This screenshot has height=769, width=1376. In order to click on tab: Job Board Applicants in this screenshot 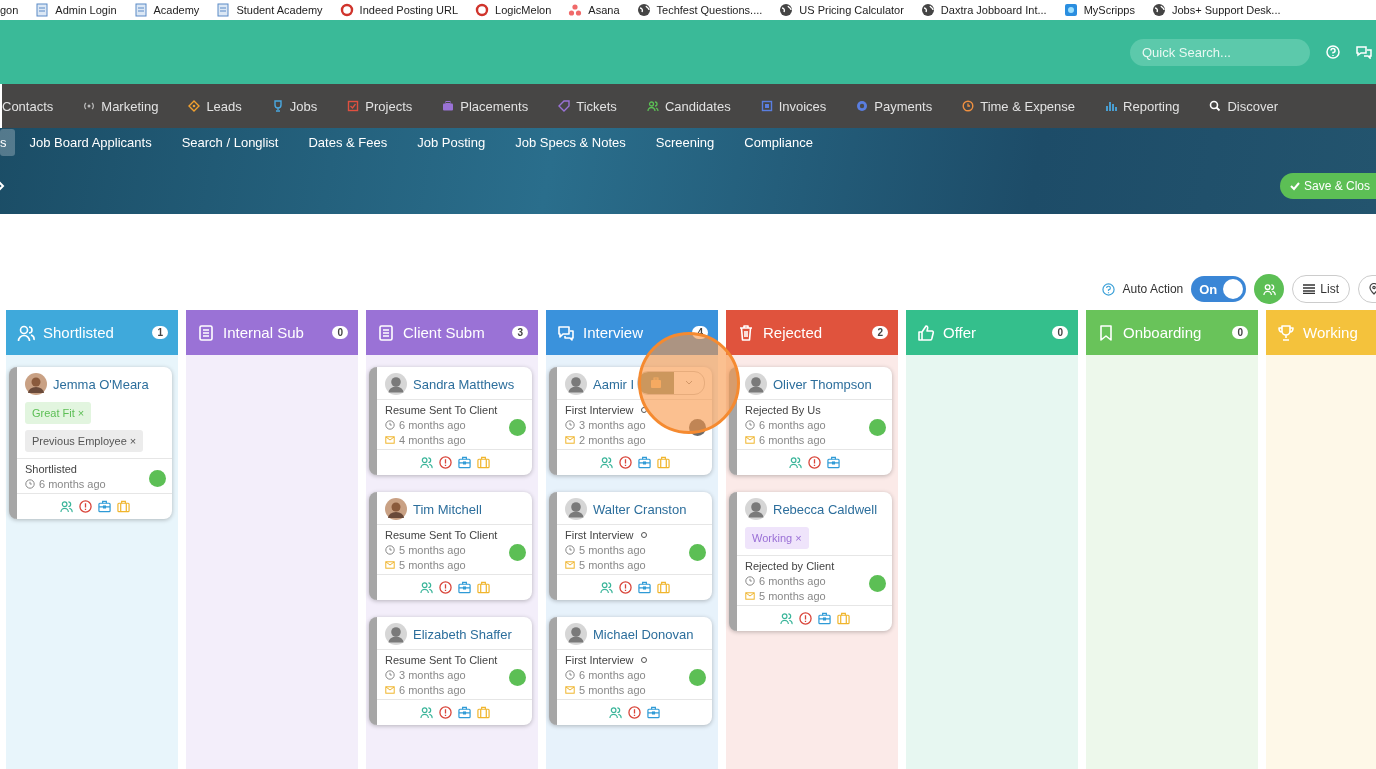, I will do `click(90, 142)`.